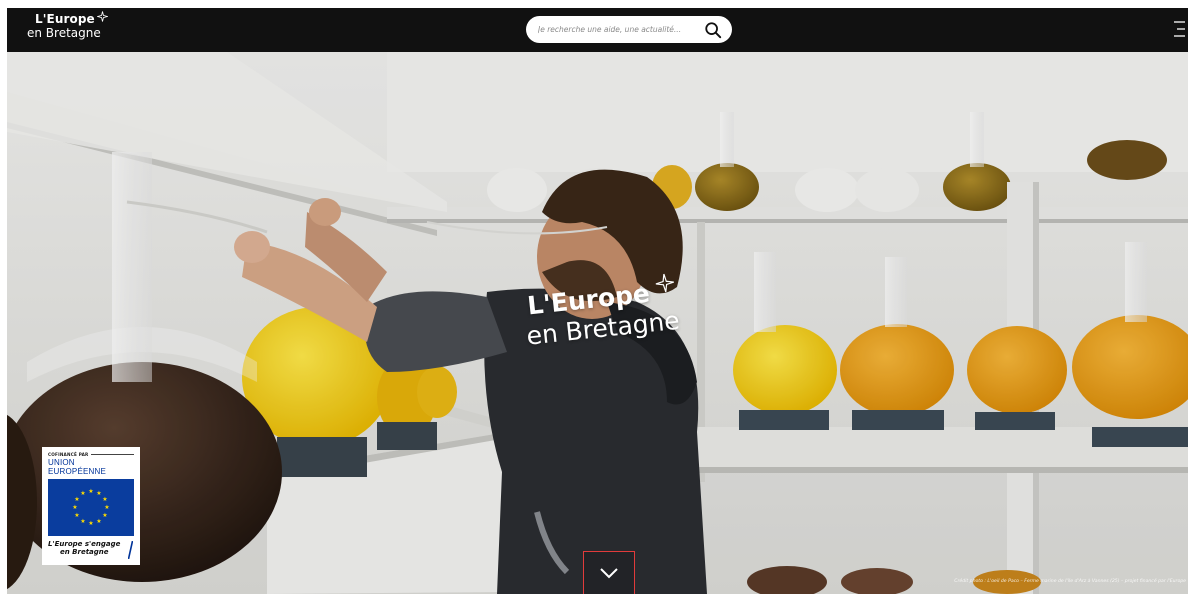  I want to click on search-input, so click(618, 29).